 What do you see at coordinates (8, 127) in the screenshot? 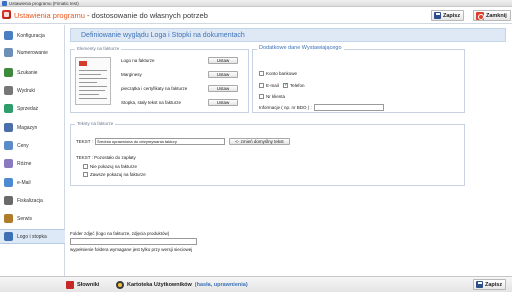
I see `warehouse-icon` at bounding box center [8, 127].